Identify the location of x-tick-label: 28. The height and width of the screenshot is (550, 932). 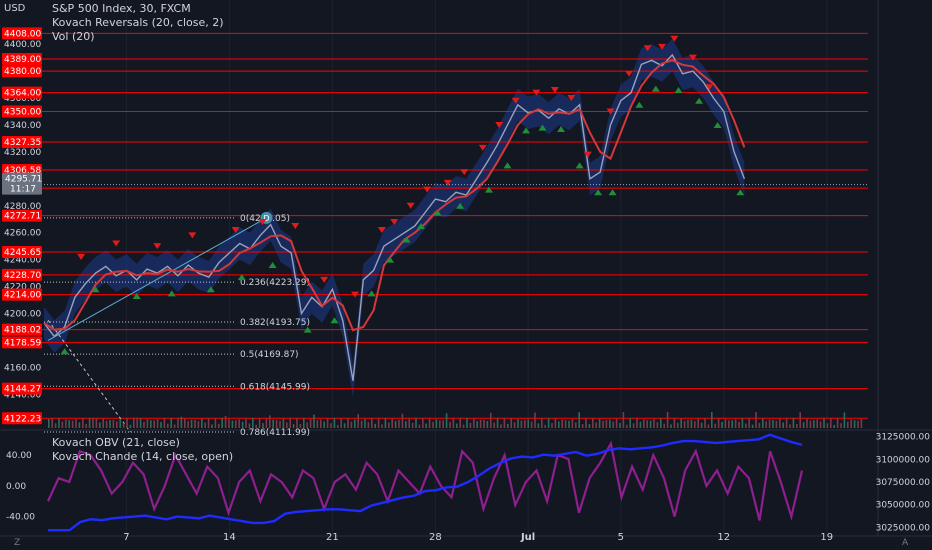
(435, 537).